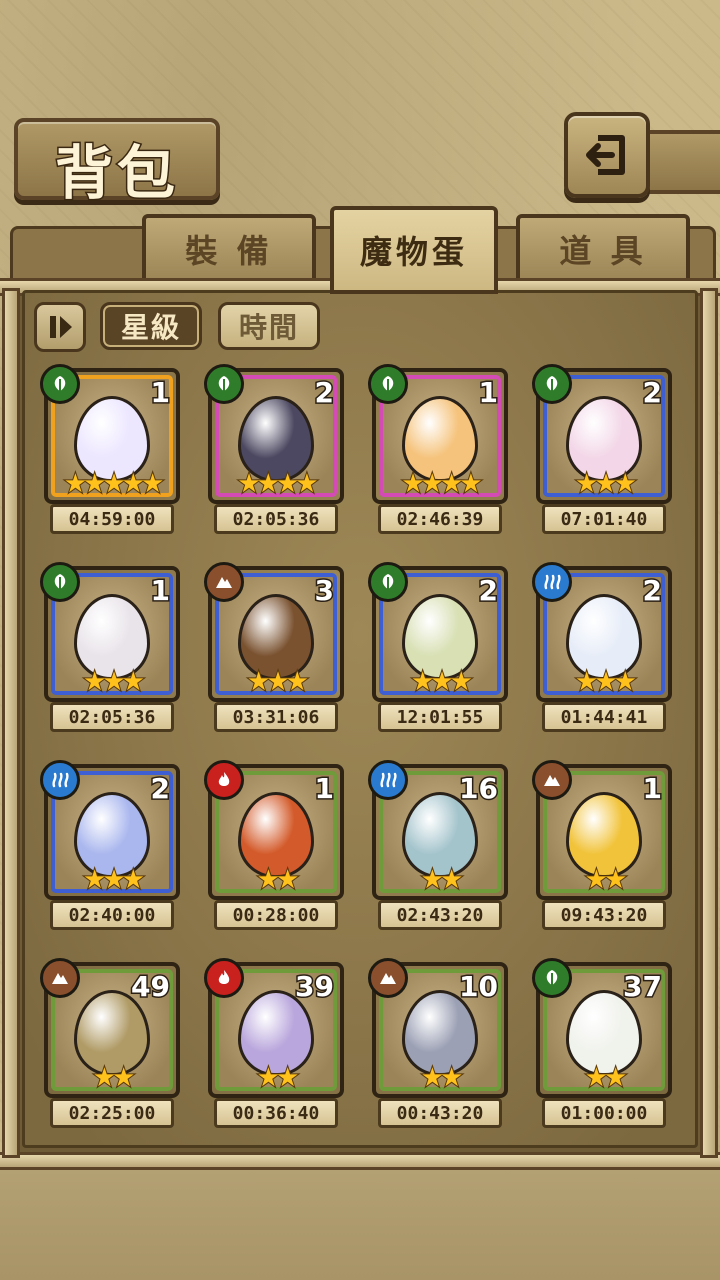 This screenshot has height=1280, width=720. Describe the element at coordinates (360, 1218) in the screenshot. I see `bottom-border` at that location.